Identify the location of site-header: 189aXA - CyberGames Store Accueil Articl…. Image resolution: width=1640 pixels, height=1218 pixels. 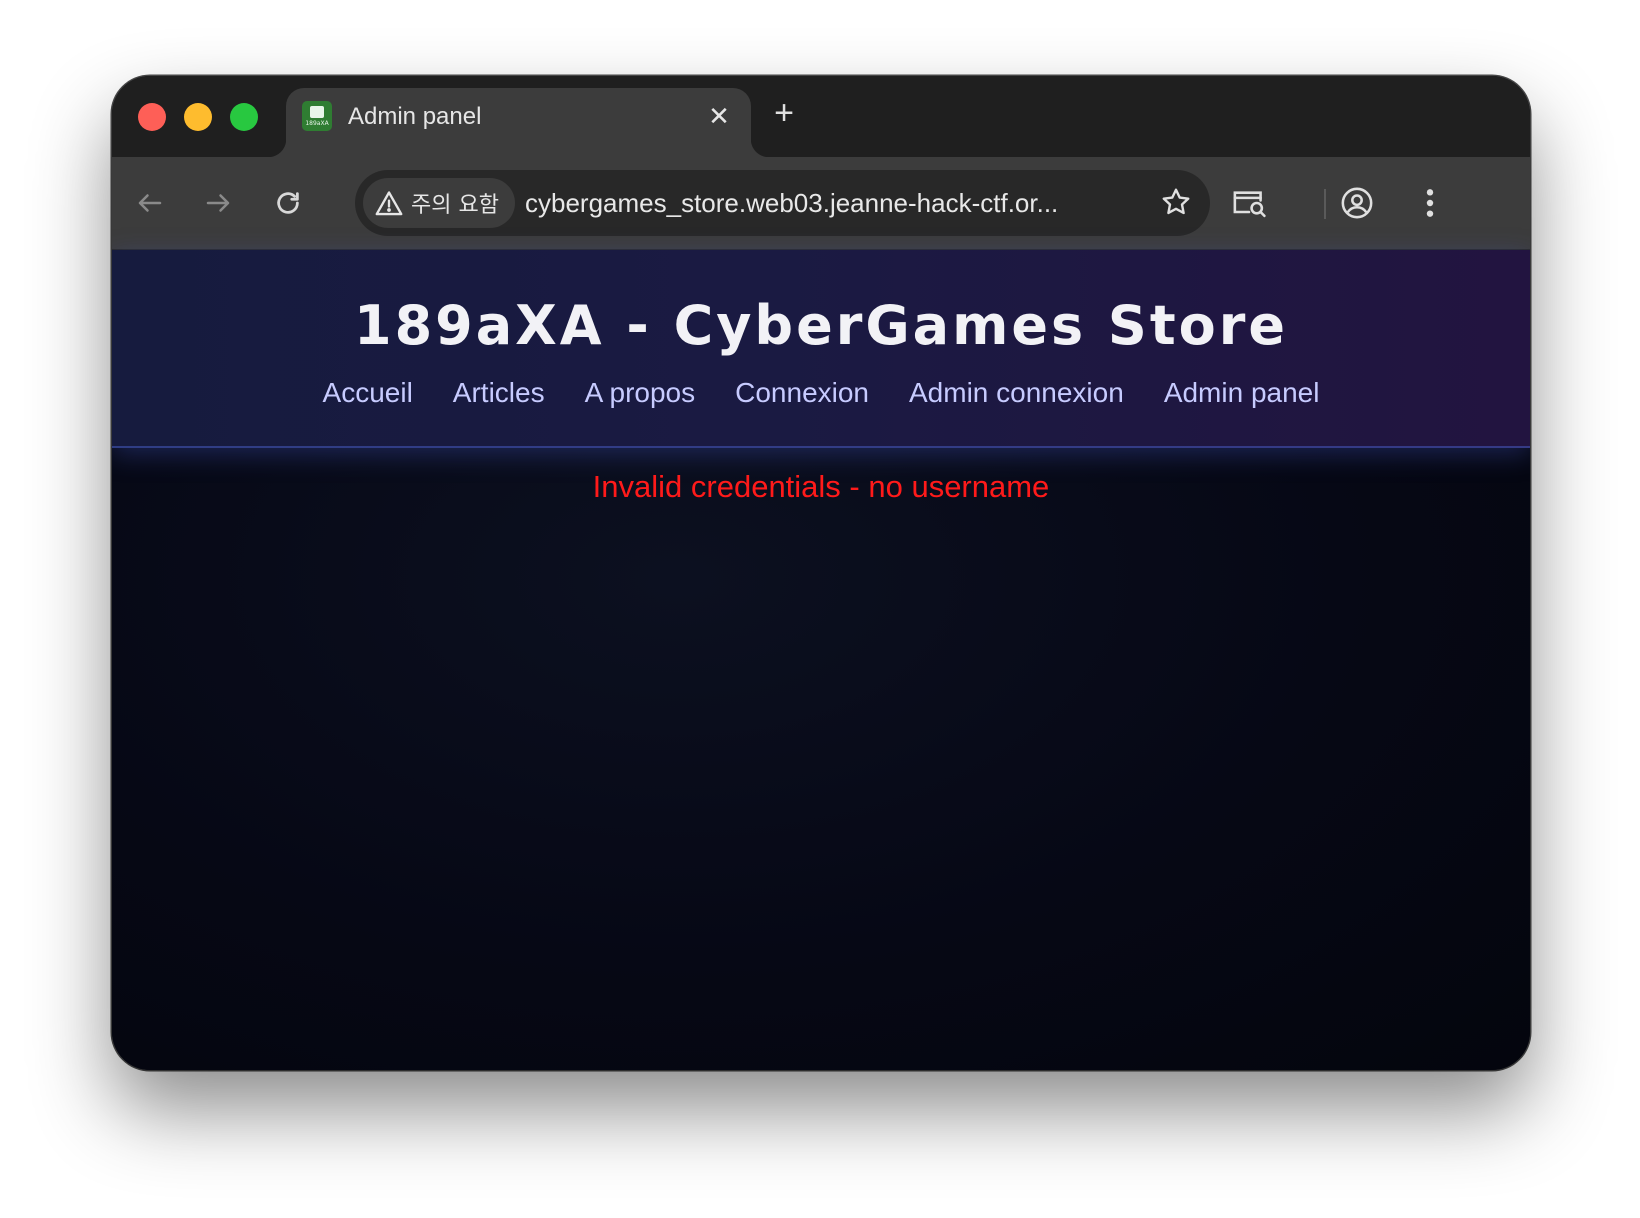
(821, 349).